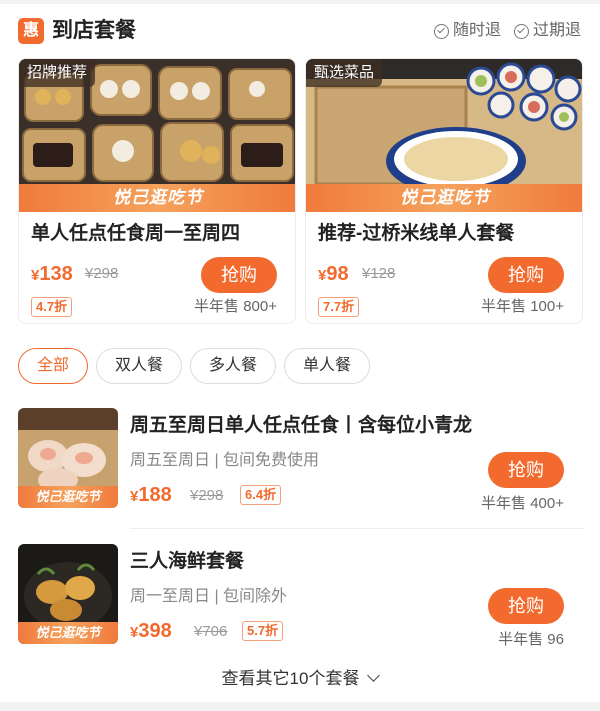 The height and width of the screenshot is (711, 600). What do you see at coordinates (300, 2) in the screenshot?
I see `top-divider` at bounding box center [300, 2].